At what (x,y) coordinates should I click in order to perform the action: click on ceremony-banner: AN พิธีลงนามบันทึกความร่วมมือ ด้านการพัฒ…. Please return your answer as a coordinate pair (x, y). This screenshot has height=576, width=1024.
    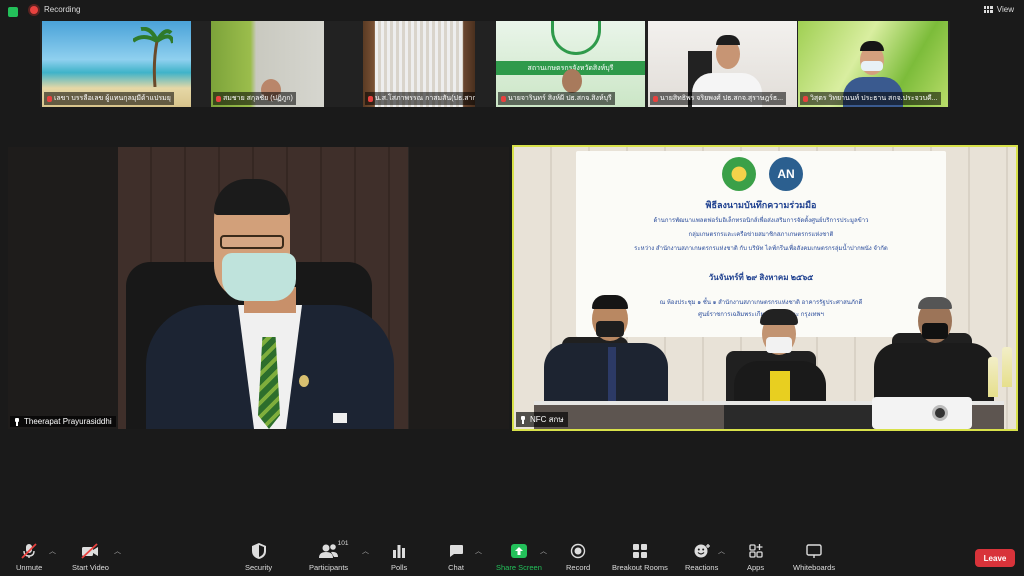
    Looking at the image, I should click on (761, 244).